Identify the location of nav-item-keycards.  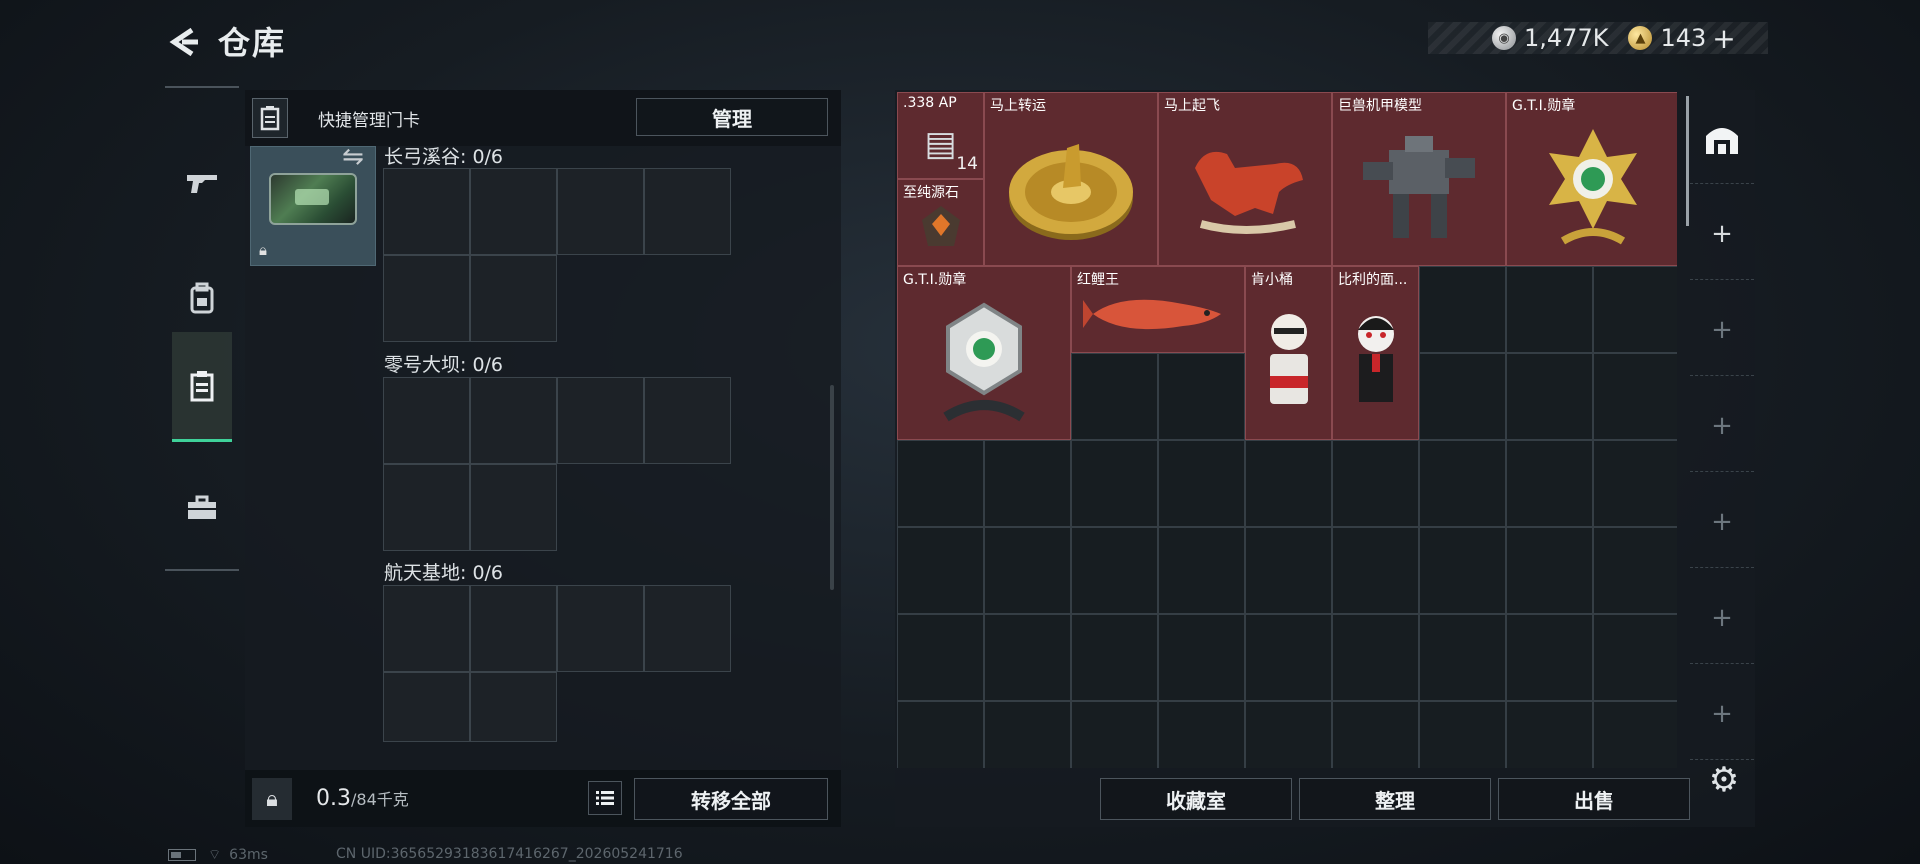
(202, 387).